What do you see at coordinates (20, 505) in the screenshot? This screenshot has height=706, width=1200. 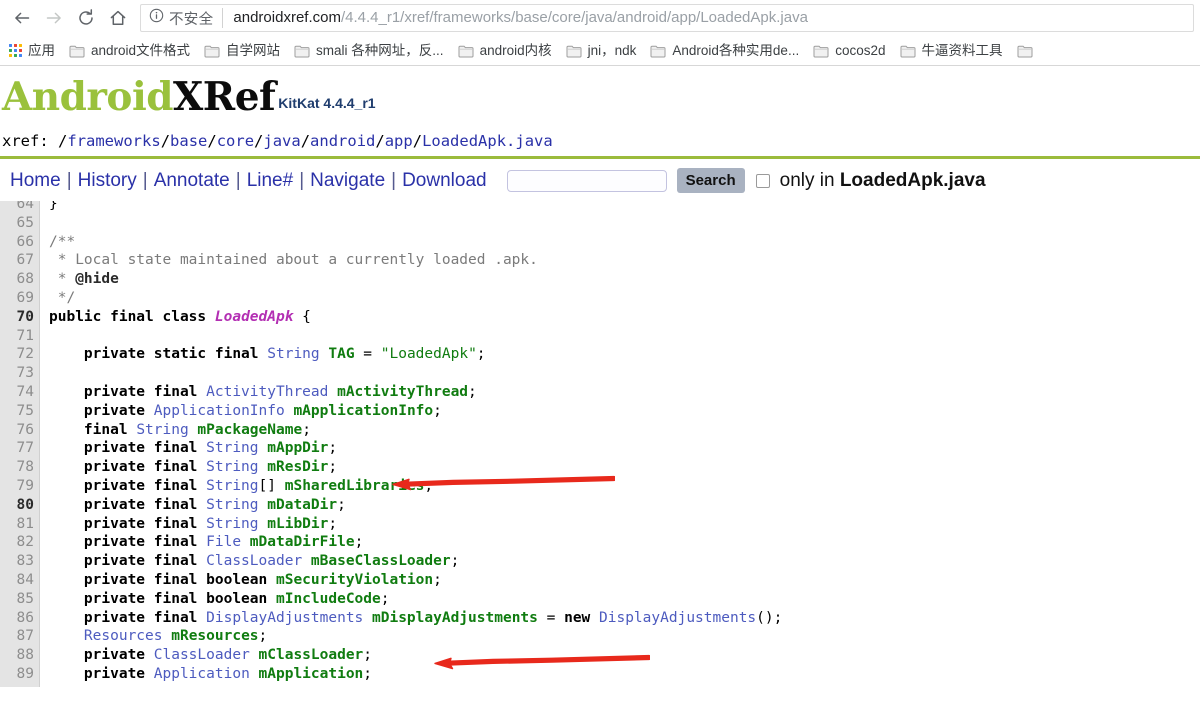 I see `line-number: 80` at bounding box center [20, 505].